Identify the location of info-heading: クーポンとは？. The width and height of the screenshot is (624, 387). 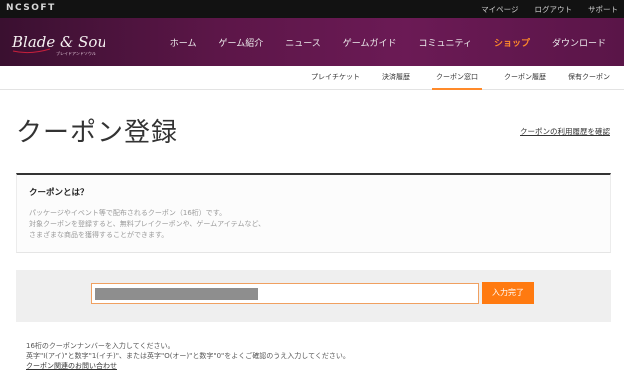
(59, 193).